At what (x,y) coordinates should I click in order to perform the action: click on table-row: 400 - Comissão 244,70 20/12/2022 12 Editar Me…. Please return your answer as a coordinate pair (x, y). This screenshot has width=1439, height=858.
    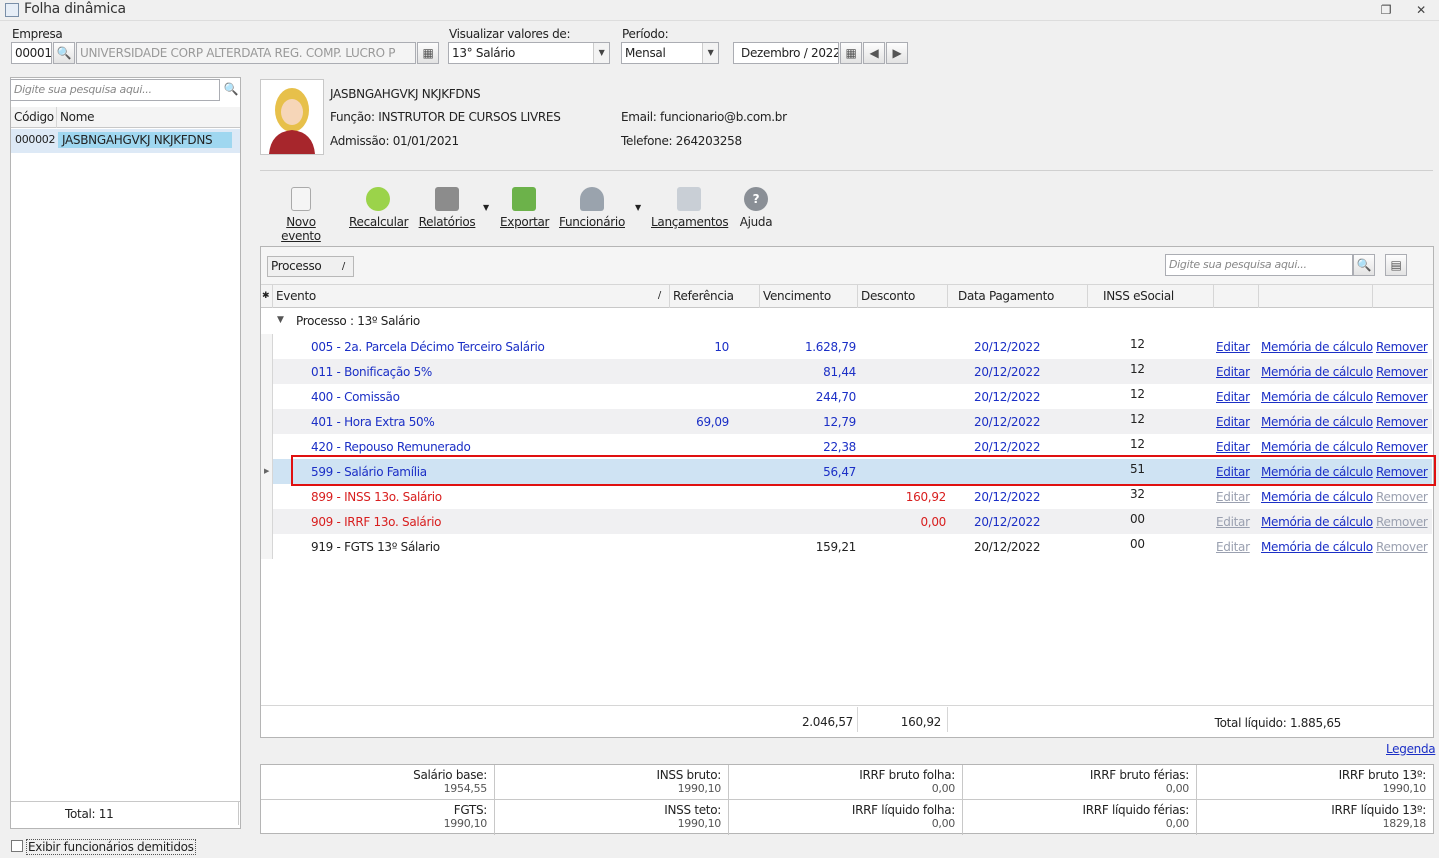
    Looking at the image, I should click on (846, 396).